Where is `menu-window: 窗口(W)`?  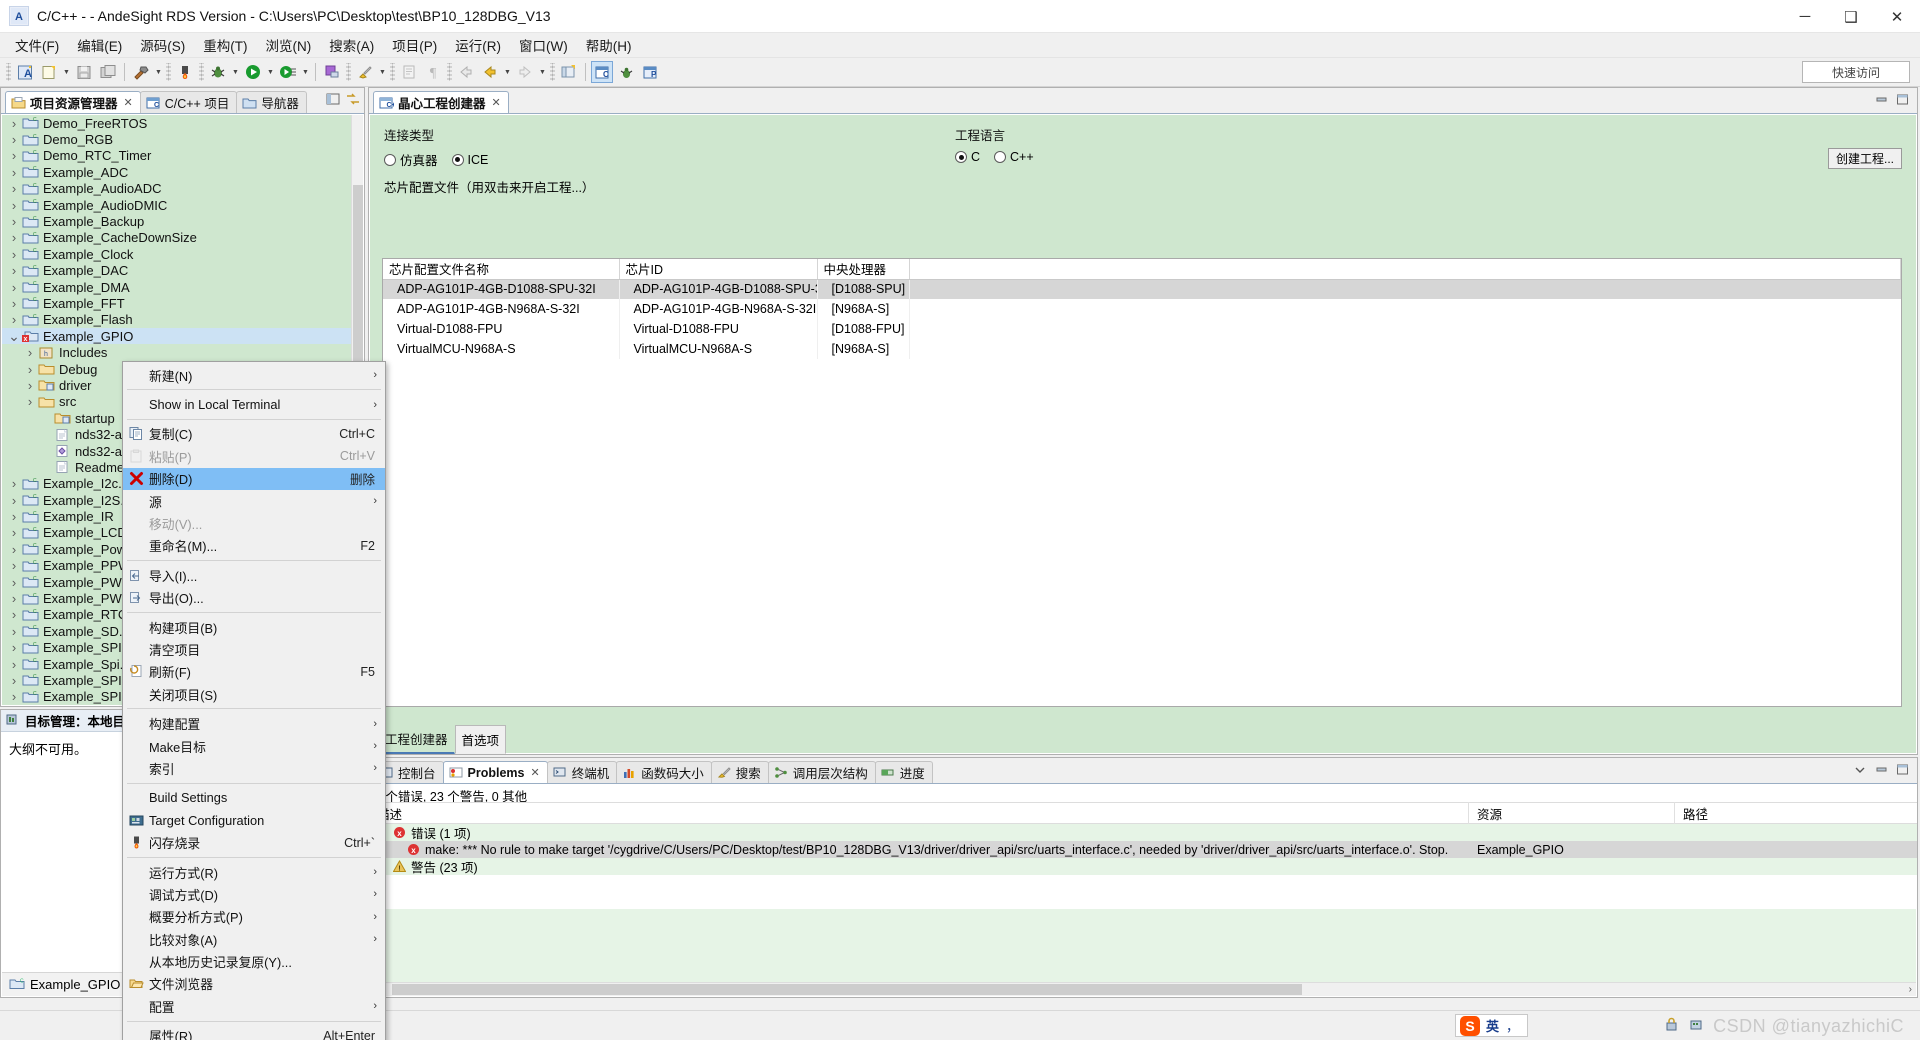 menu-window: 窗口(W) is located at coordinates (543, 45).